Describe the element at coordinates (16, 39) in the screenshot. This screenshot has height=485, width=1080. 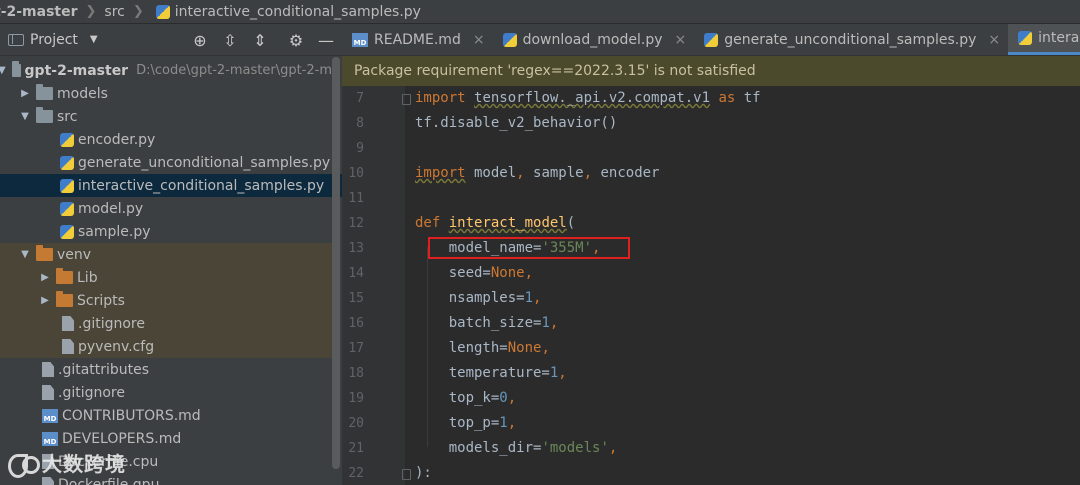
I see `project-icon` at that location.